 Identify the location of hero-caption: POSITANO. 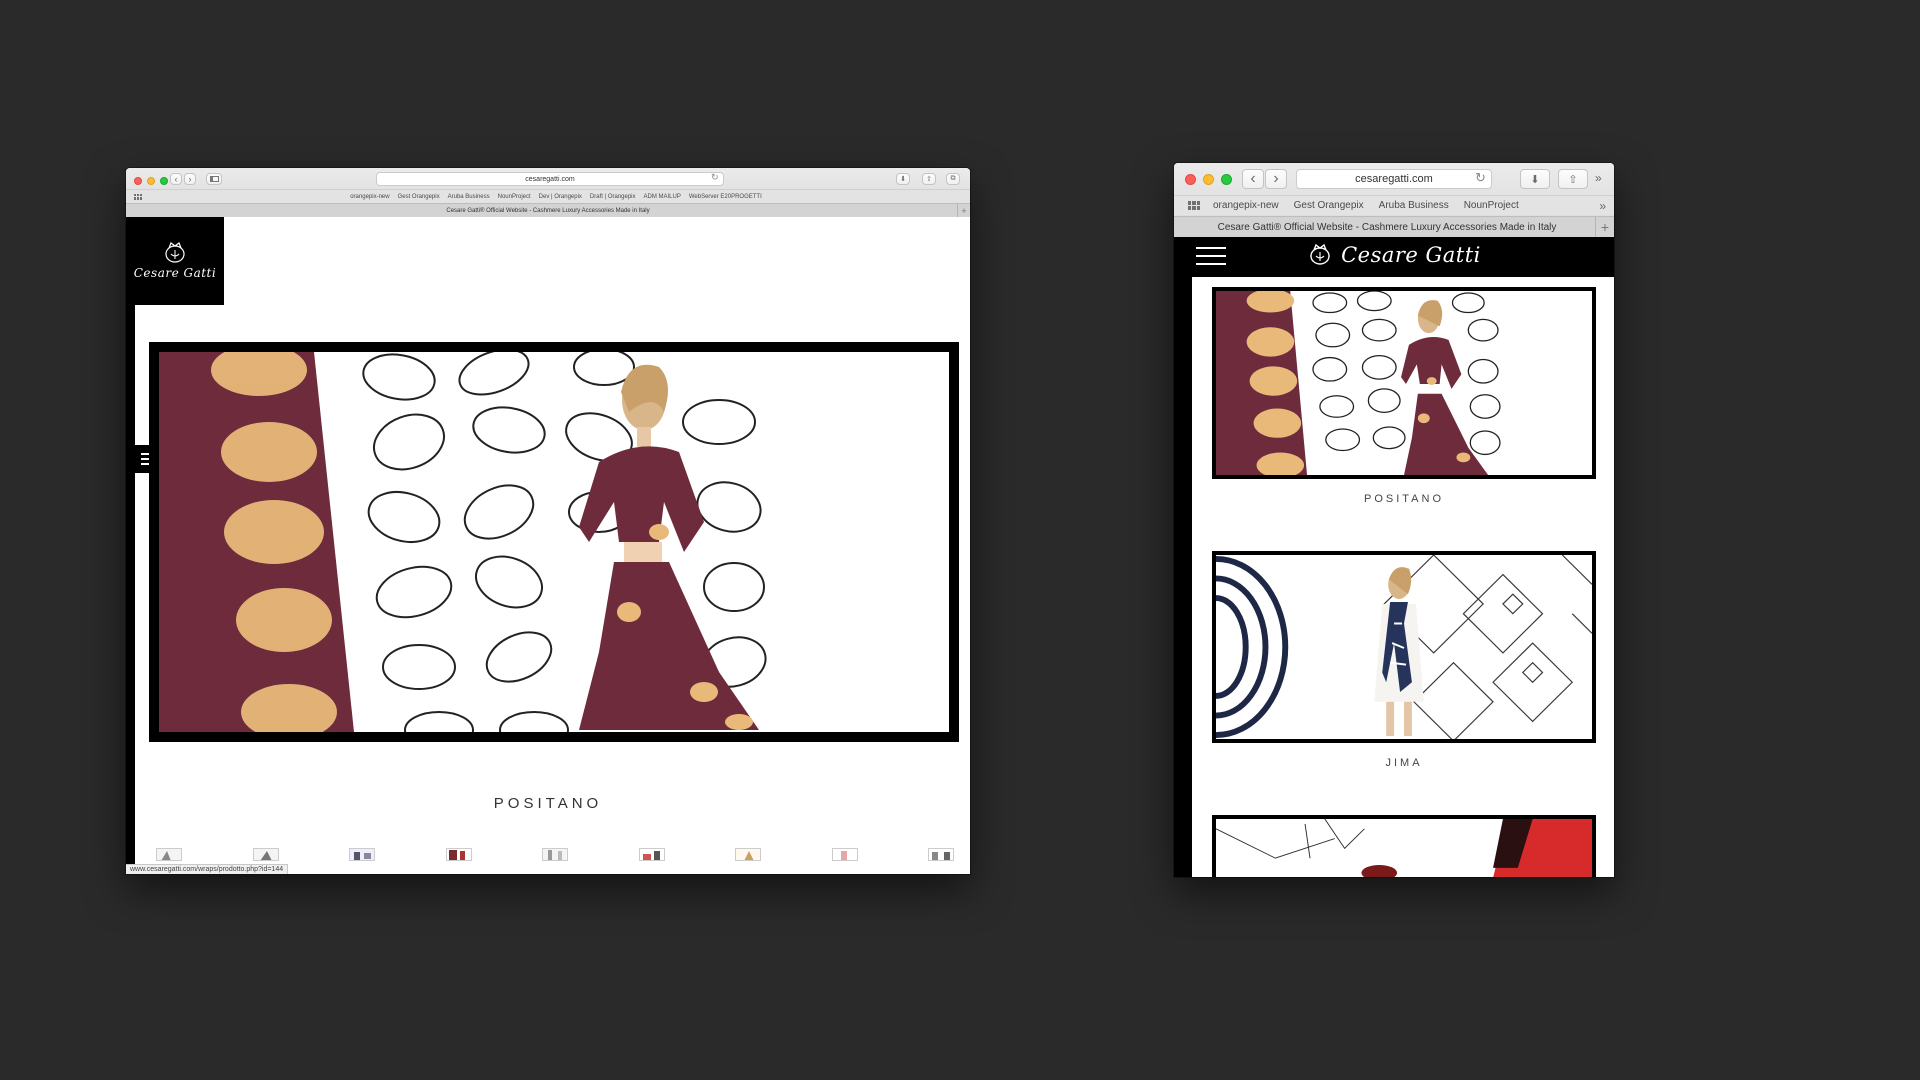
(548, 803).